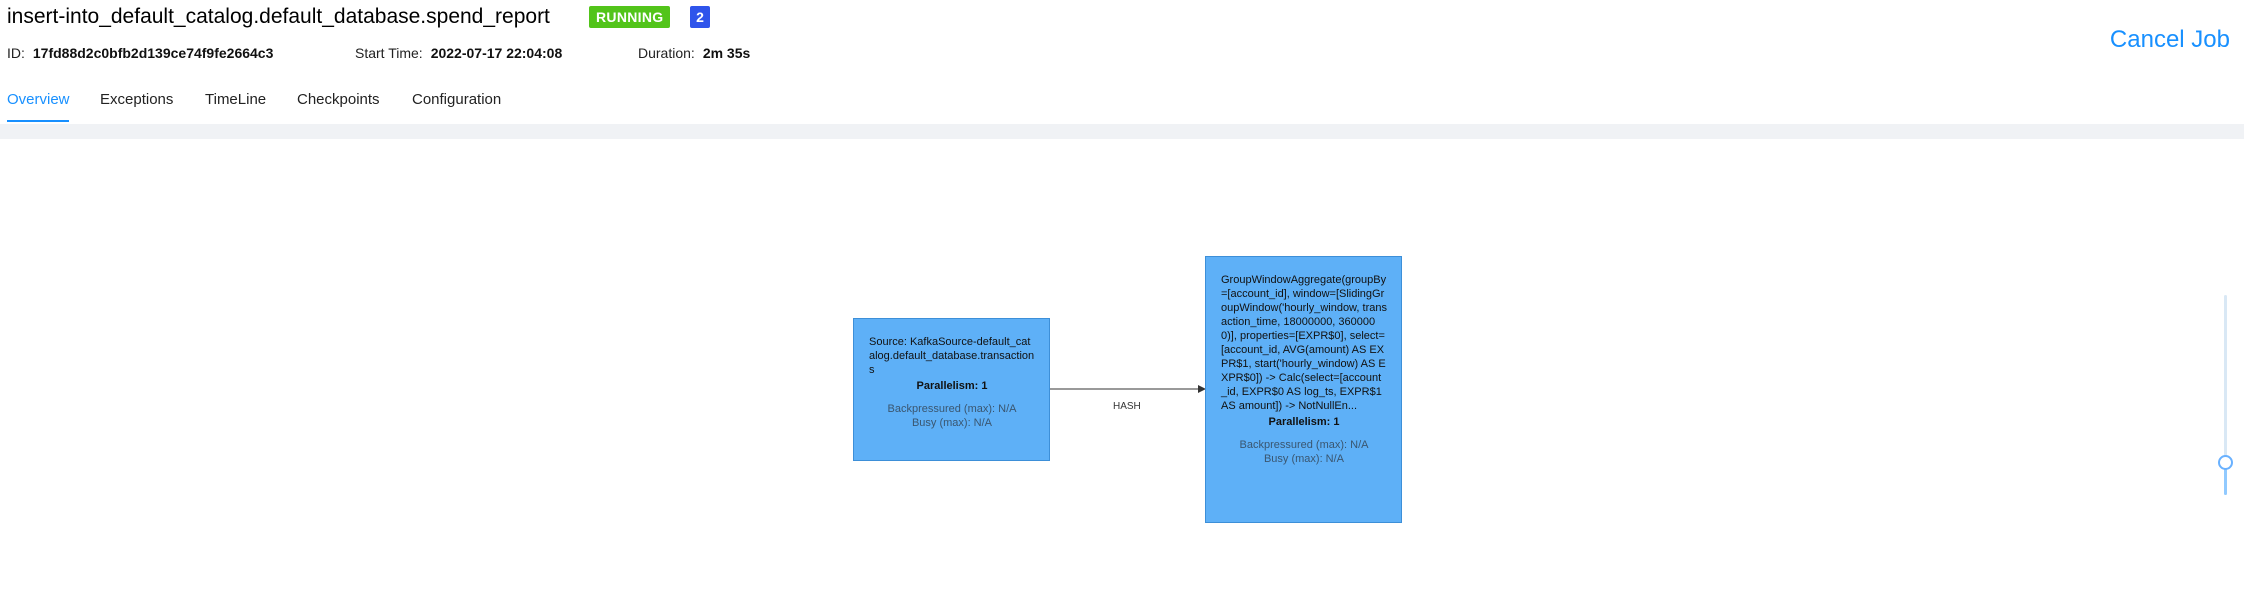 Image resolution: width=2244 pixels, height=589 pixels. Describe the element at coordinates (16, 53) in the screenshot. I see `job-id-label: ID:` at that location.